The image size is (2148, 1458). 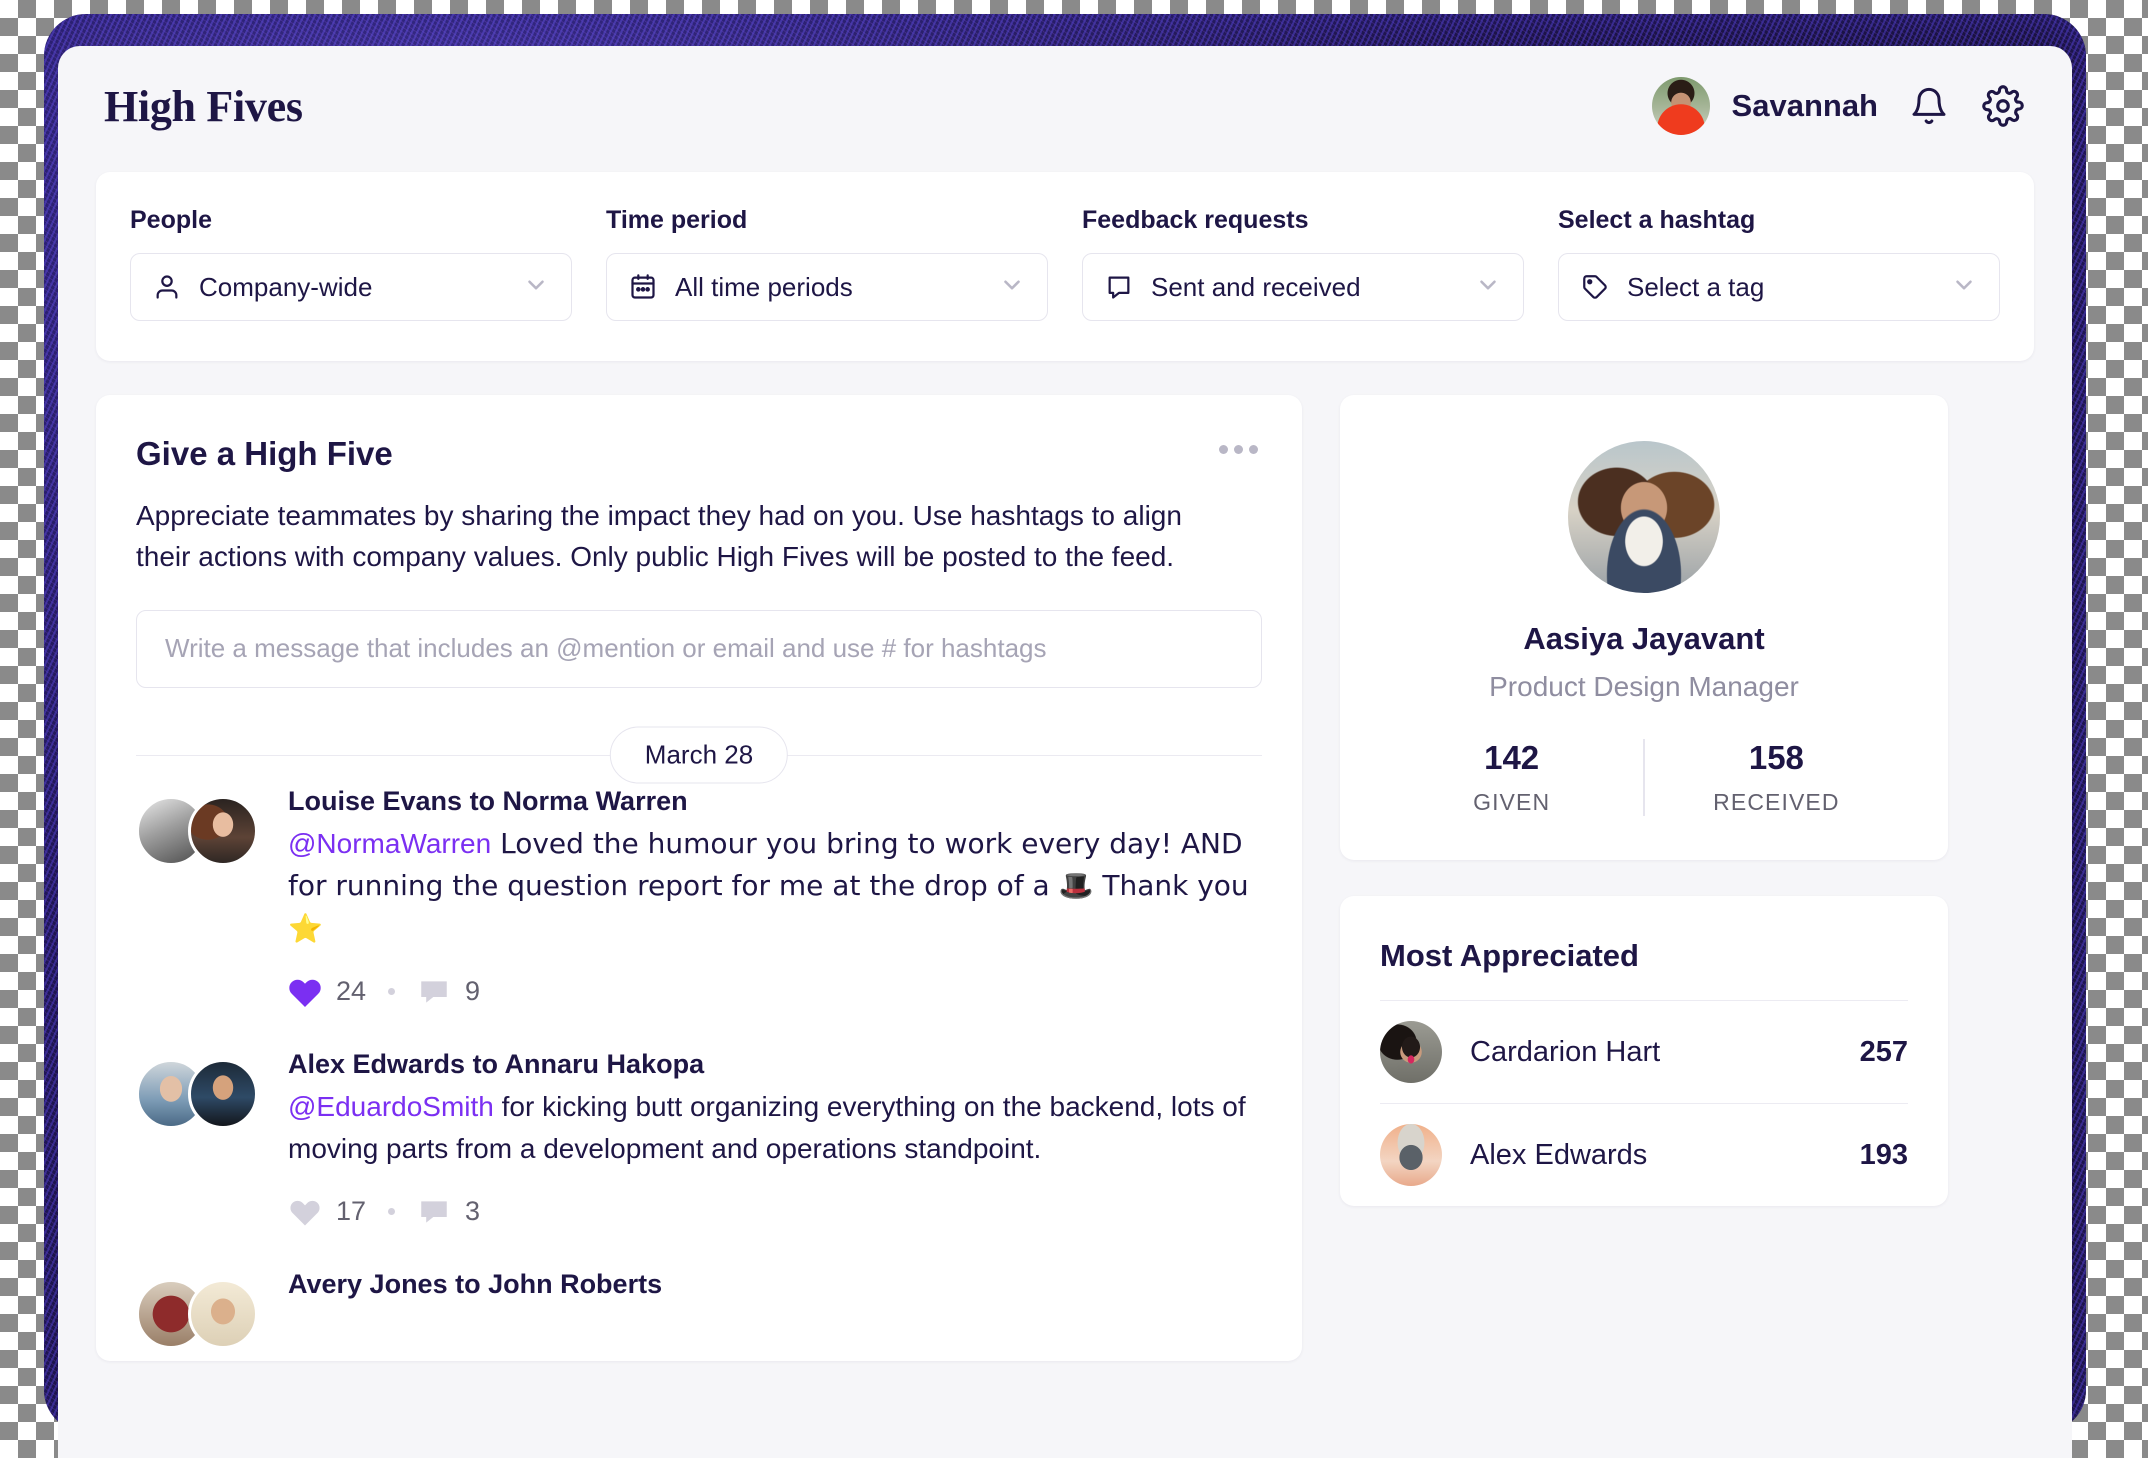 I want to click on feedback-requests-select: Sent and received, so click(x=1303, y=287).